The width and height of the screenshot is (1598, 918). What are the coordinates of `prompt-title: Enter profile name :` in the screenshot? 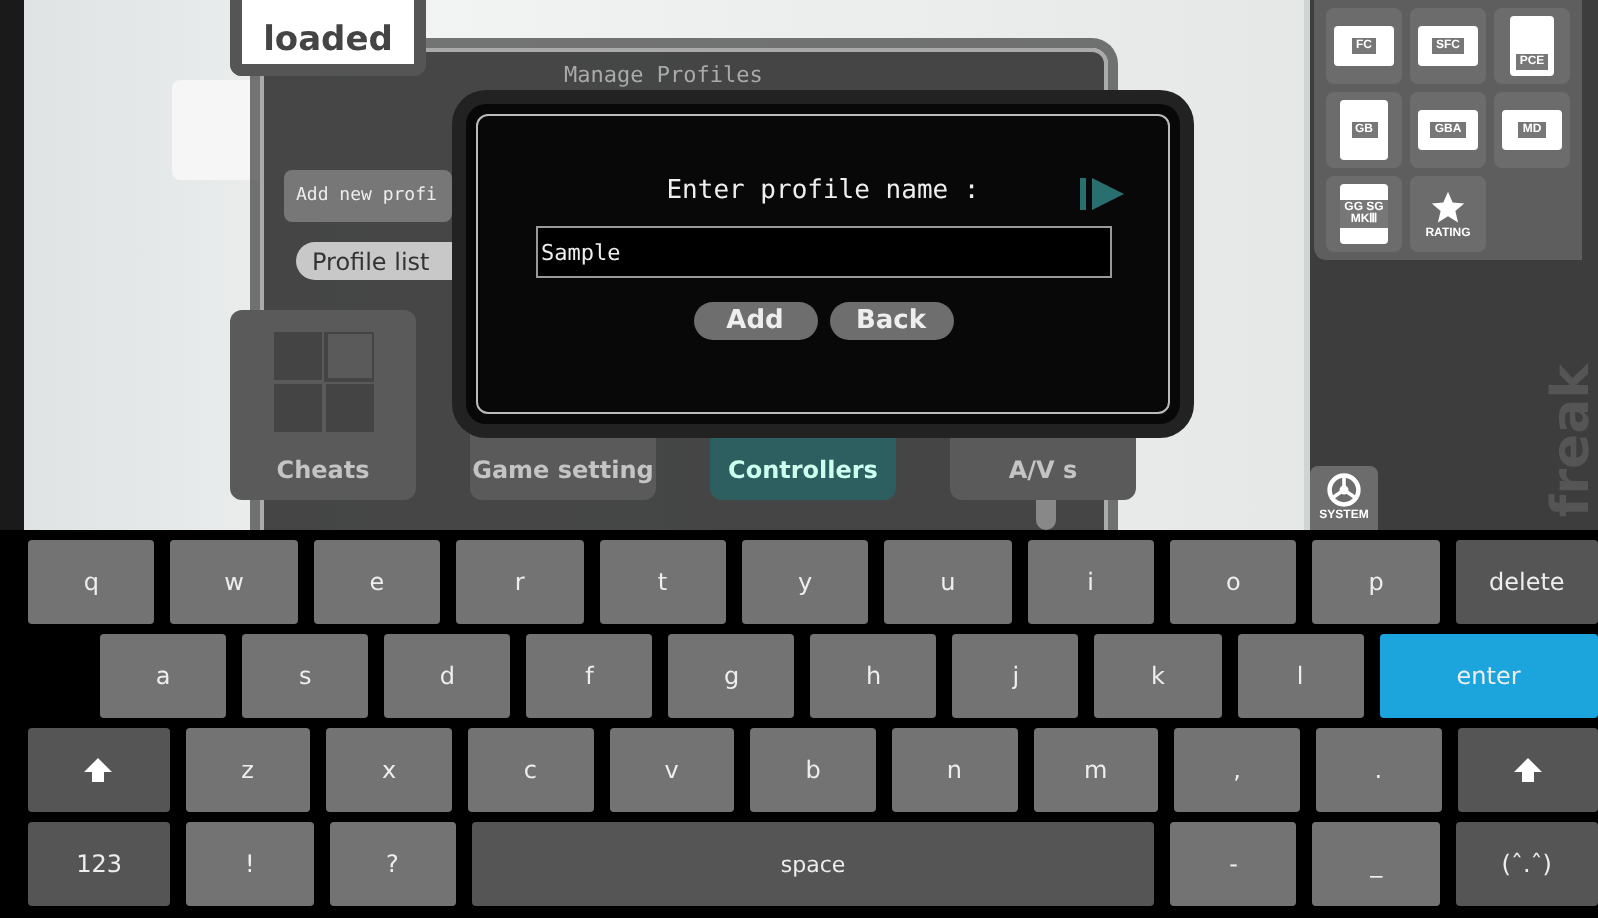 It's located at (823, 191).